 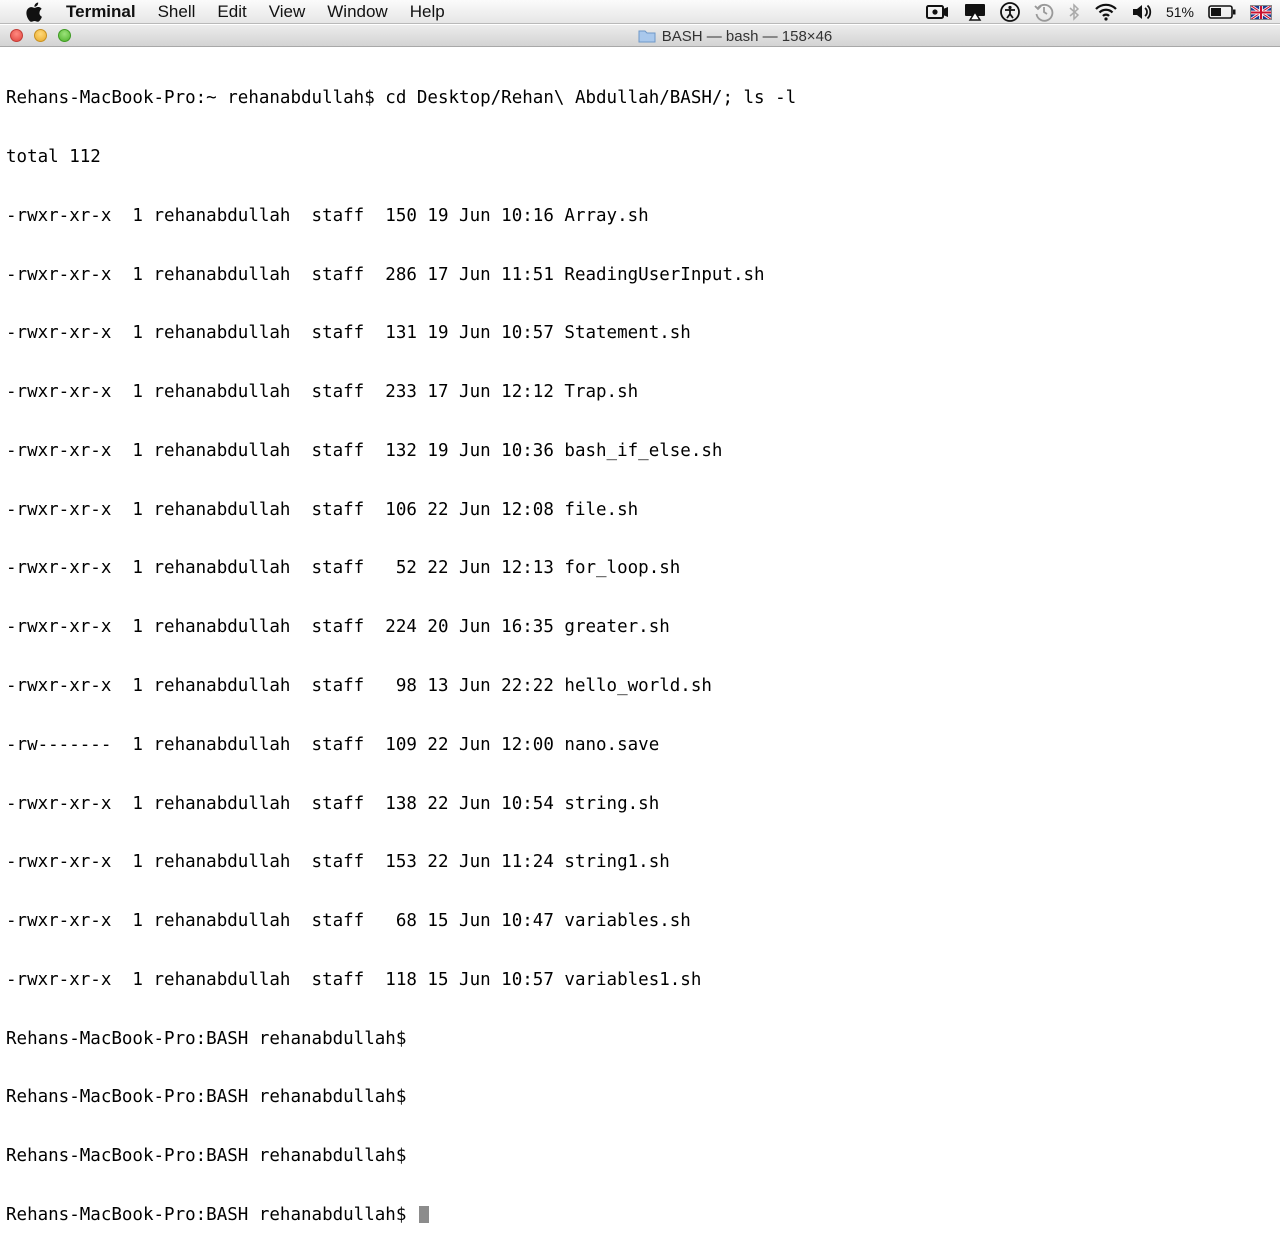 What do you see at coordinates (1010, 12) in the screenshot?
I see `accessibility-icon` at bounding box center [1010, 12].